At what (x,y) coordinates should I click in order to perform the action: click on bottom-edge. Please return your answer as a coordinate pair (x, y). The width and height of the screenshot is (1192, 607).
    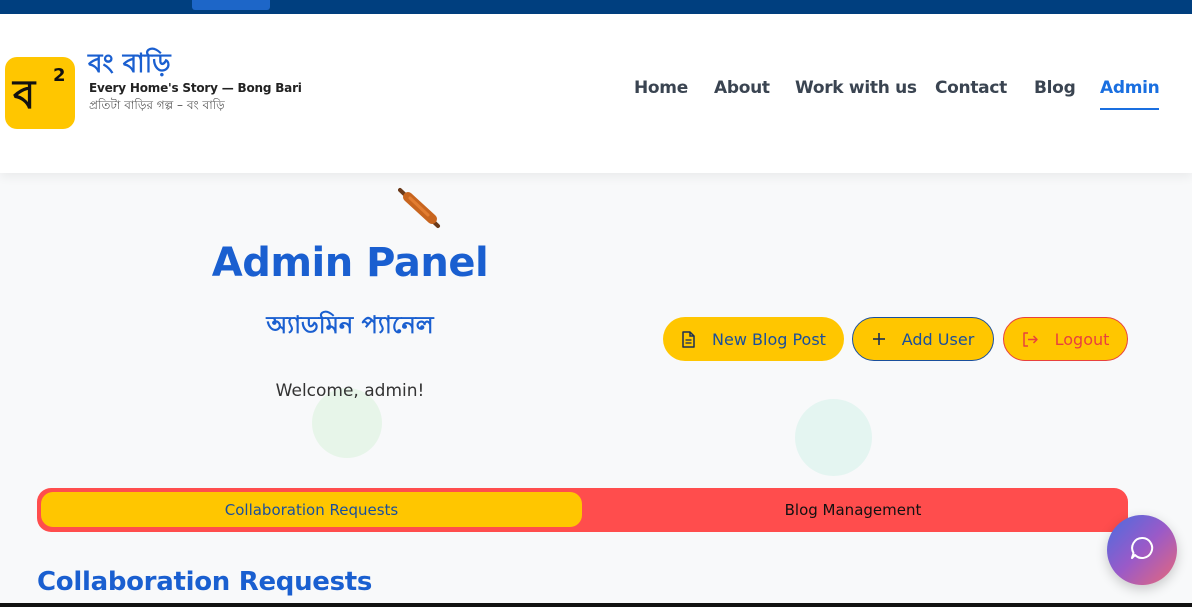
    Looking at the image, I should click on (596, 605).